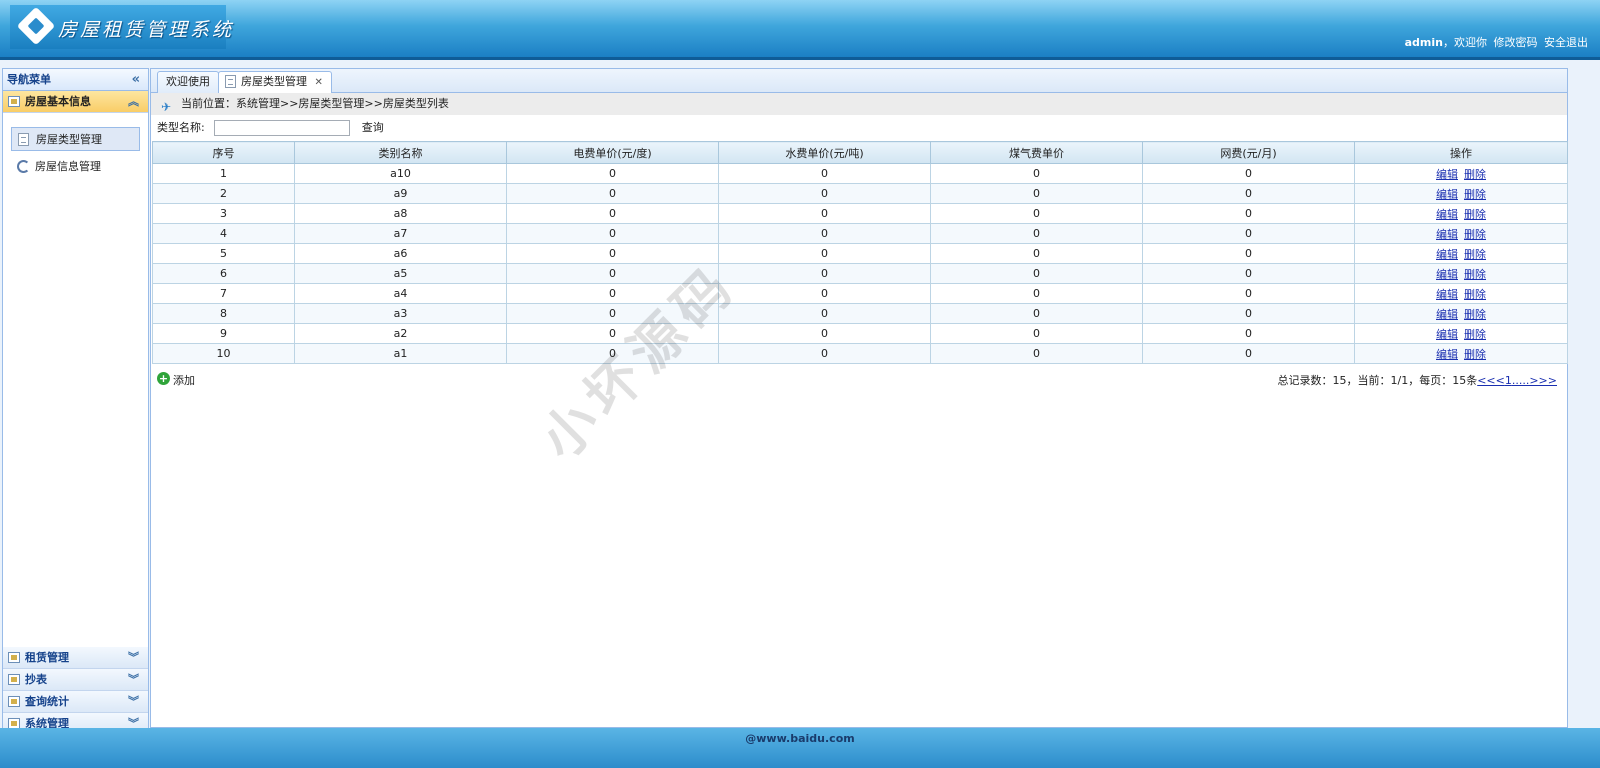 This screenshot has width=1600, height=768. What do you see at coordinates (1534, 380) in the screenshot?
I see `pager-next-link: .....>>>` at bounding box center [1534, 380].